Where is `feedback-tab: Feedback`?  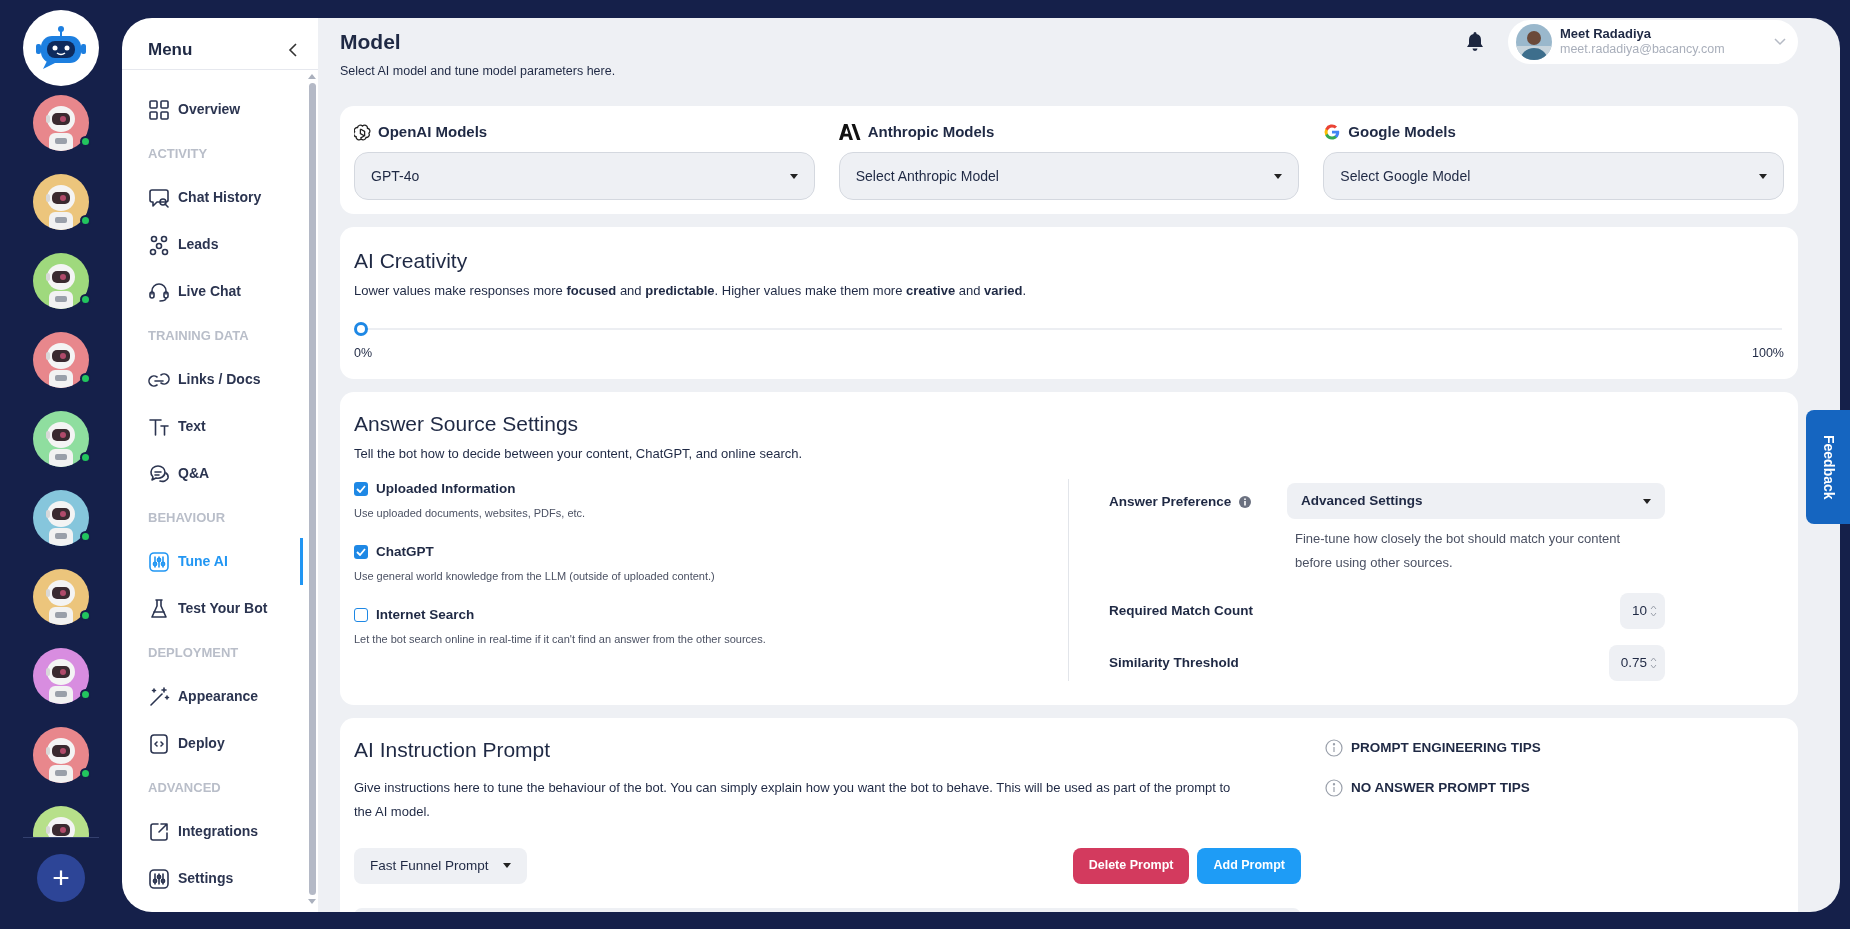
feedback-tab: Feedback is located at coordinates (1828, 467).